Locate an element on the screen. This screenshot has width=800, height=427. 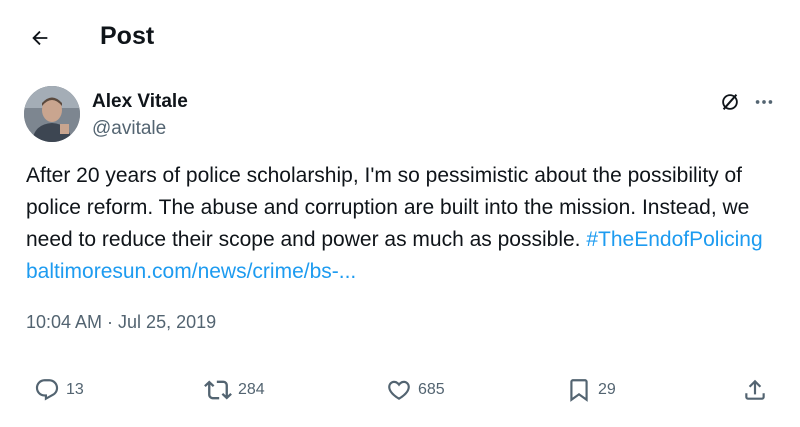
share-icon is located at coordinates (755, 389).